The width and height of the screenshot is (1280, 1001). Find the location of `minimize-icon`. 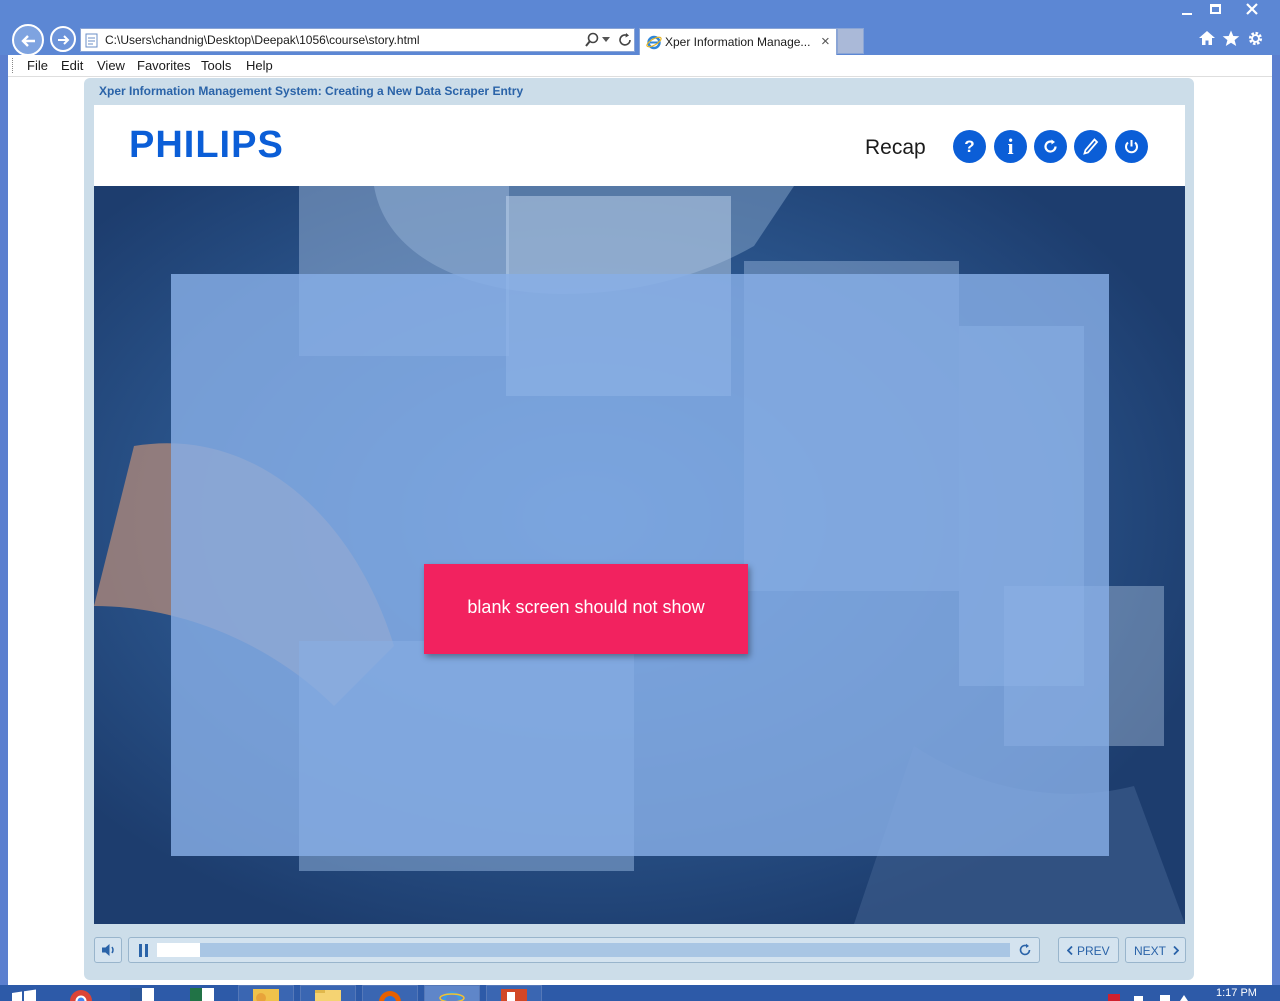

minimize-icon is located at coordinates (1187, 14).